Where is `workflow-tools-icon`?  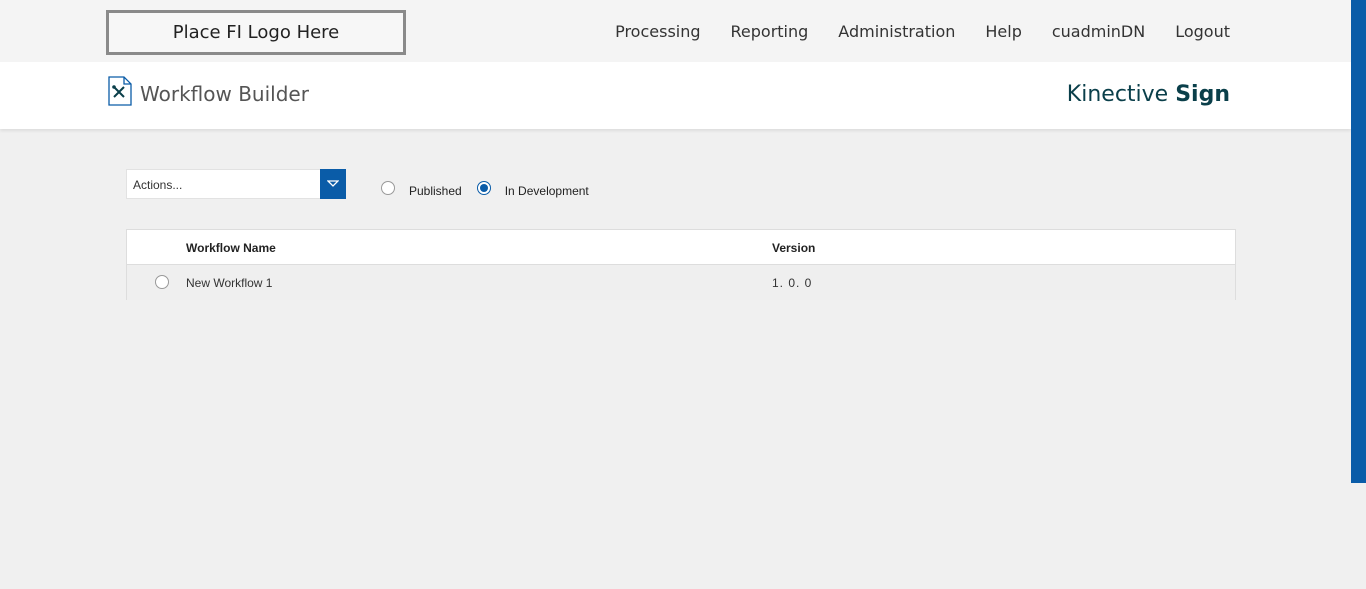 workflow-tools-icon is located at coordinates (120, 91).